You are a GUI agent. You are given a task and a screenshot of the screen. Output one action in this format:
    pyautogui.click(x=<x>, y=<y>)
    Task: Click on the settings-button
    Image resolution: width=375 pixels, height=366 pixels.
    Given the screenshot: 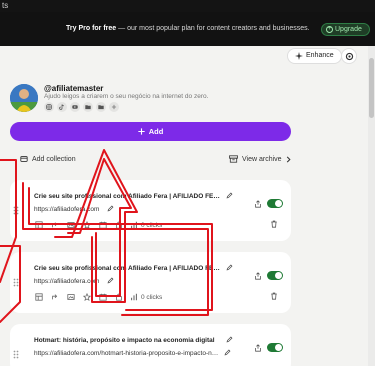 What is the action you would take?
    pyautogui.click(x=349, y=56)
    